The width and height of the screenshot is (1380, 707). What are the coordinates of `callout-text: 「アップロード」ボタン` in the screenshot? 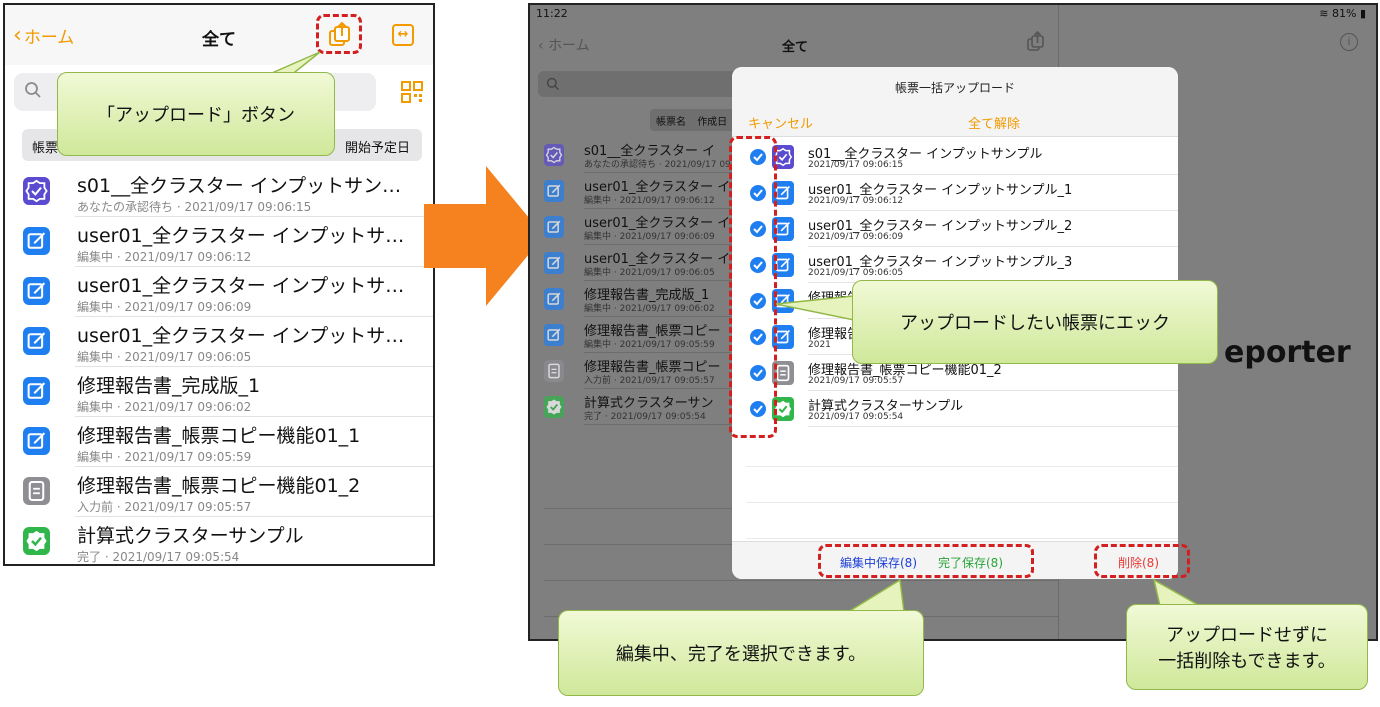 It's located at (196, 115).